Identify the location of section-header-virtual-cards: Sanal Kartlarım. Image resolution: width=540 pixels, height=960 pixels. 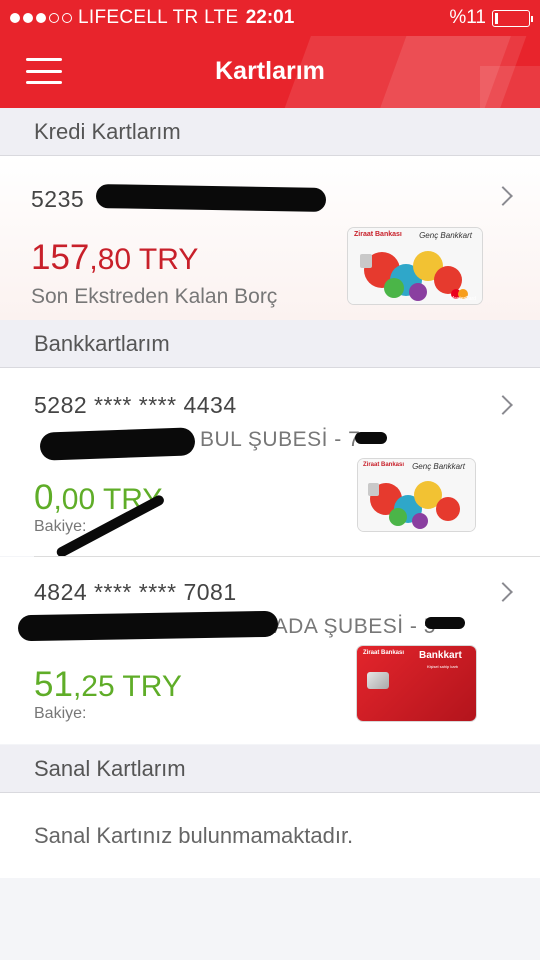
(270, 769).